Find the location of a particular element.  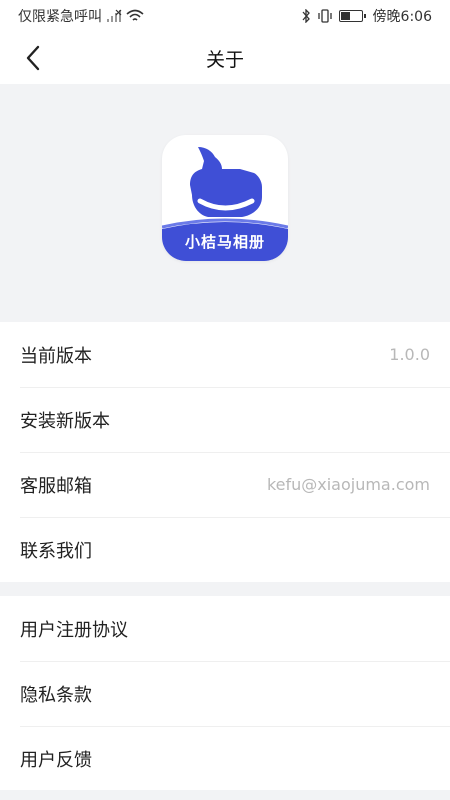

status-left: 仅限紧急呼叫 is located at coordinates (81, 16).